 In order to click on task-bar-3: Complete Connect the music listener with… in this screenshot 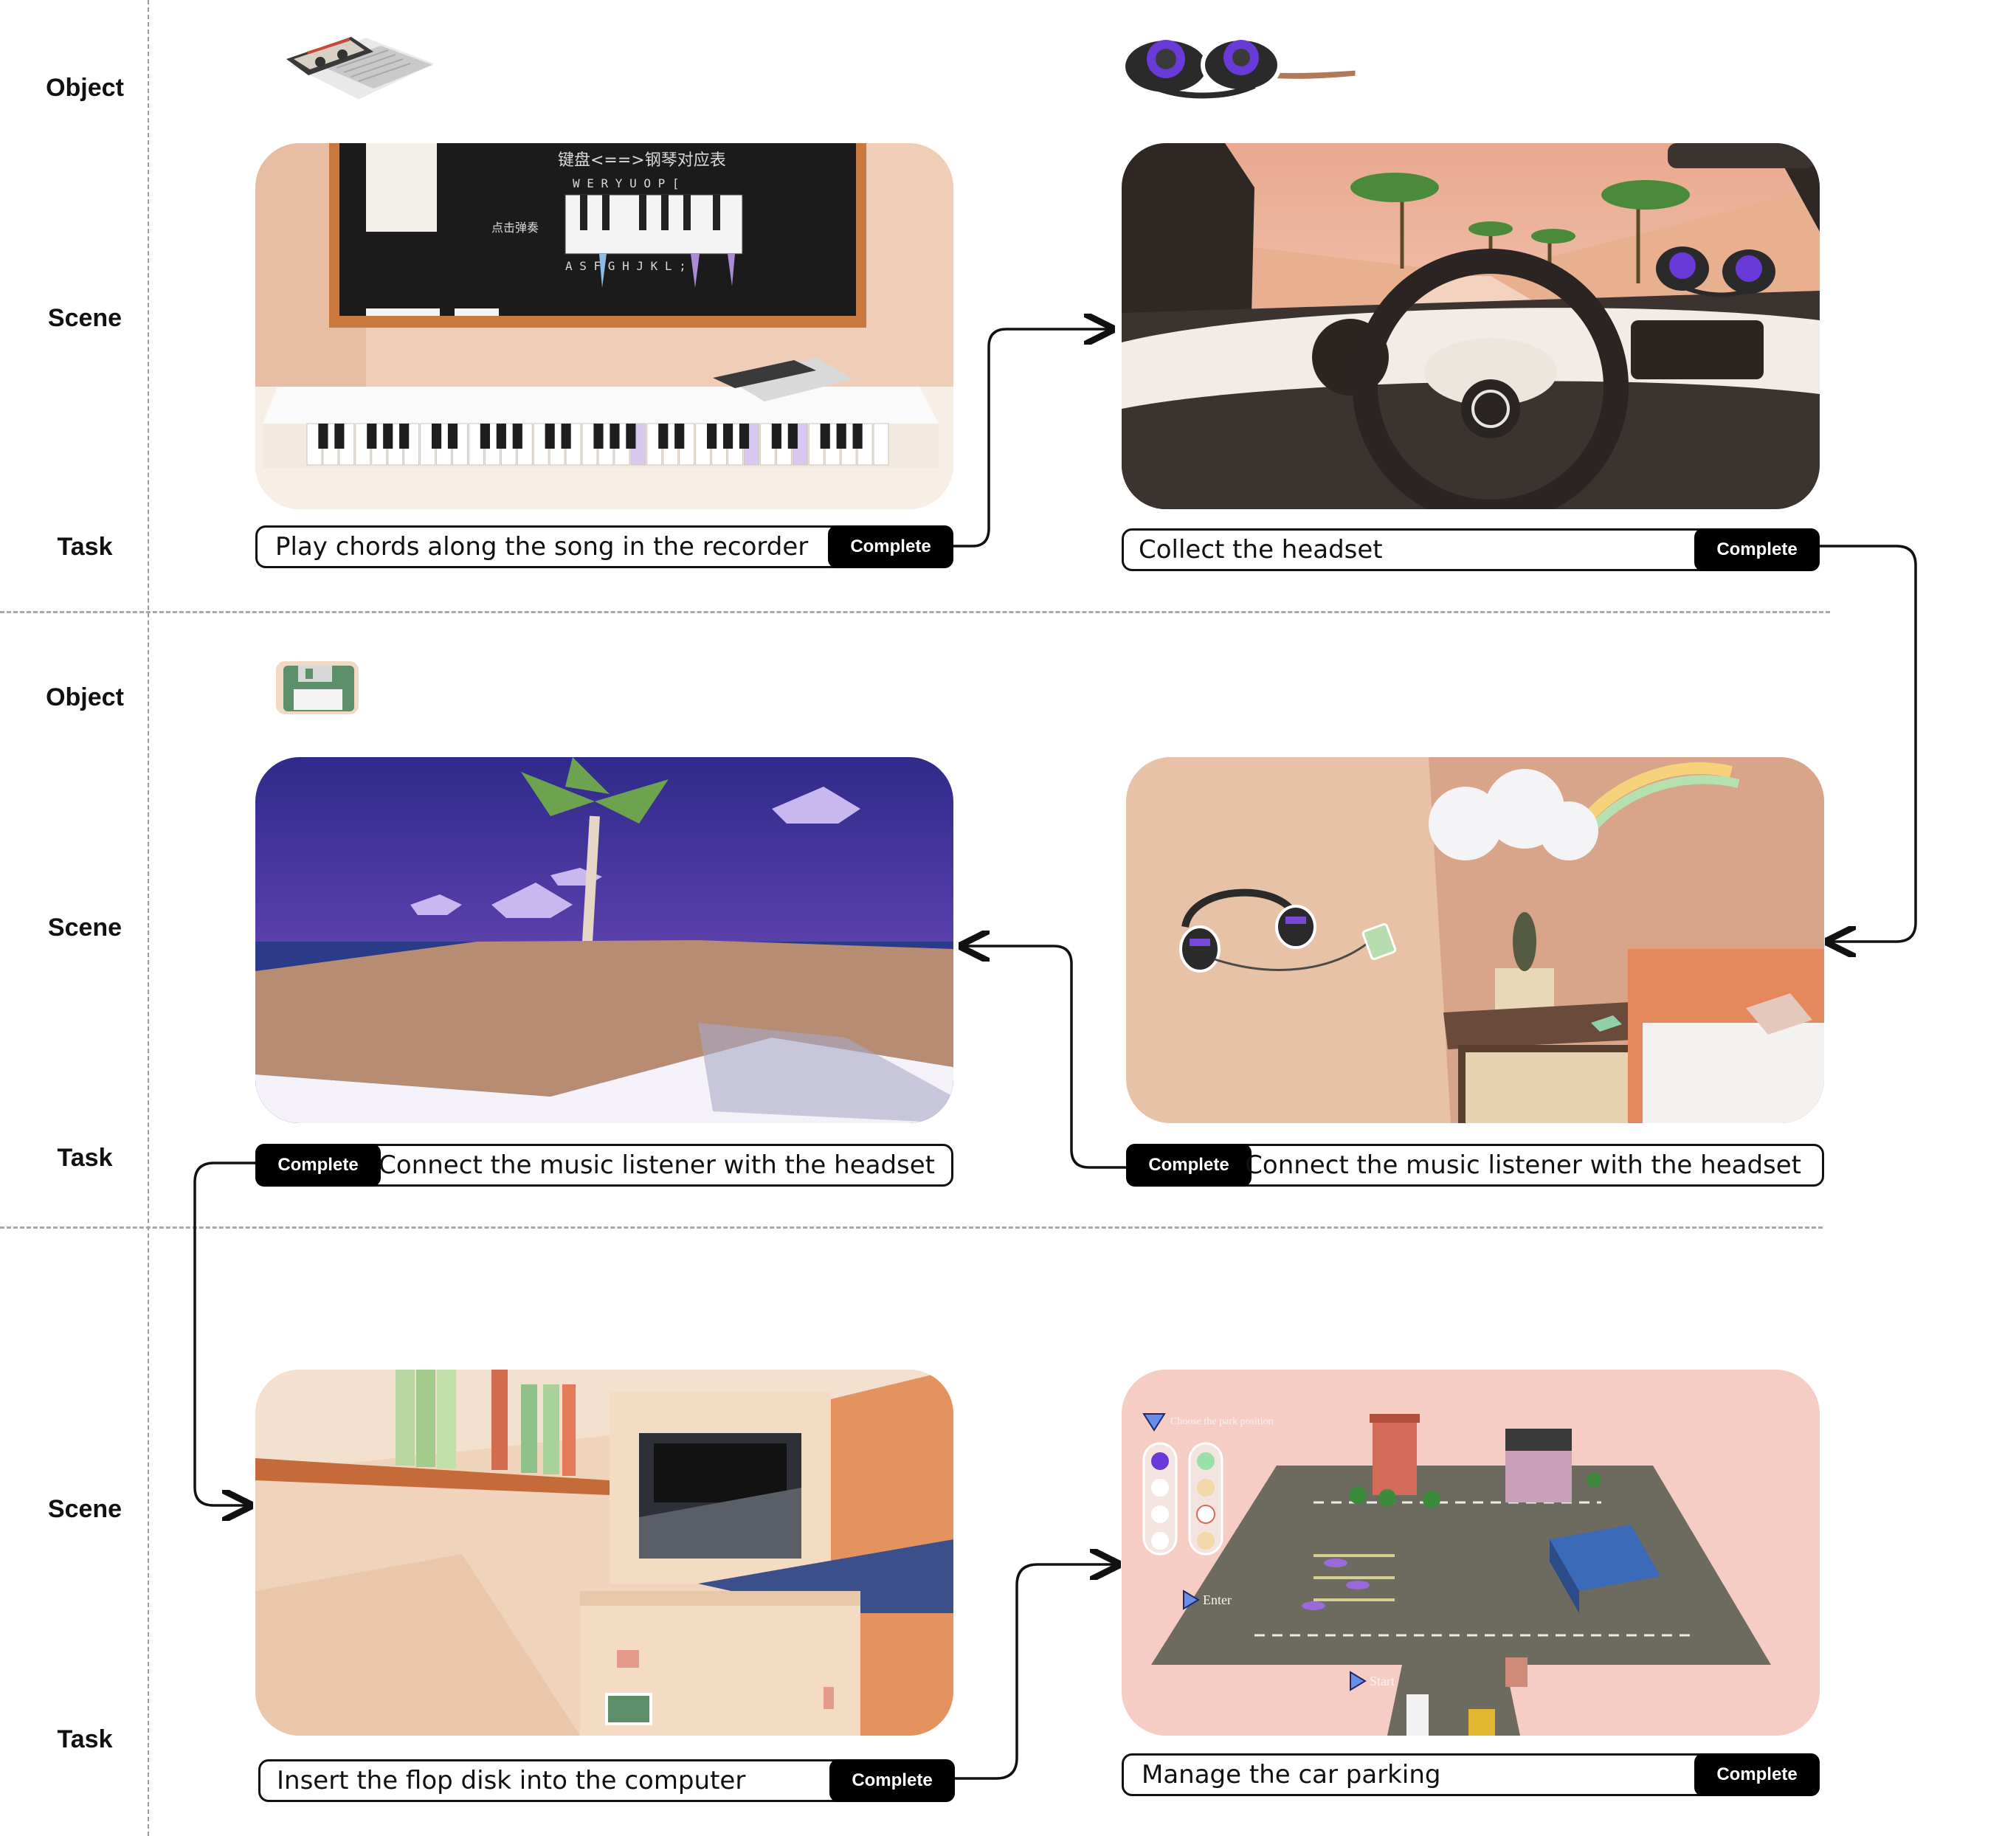, I will do `click(604, 1165)`.